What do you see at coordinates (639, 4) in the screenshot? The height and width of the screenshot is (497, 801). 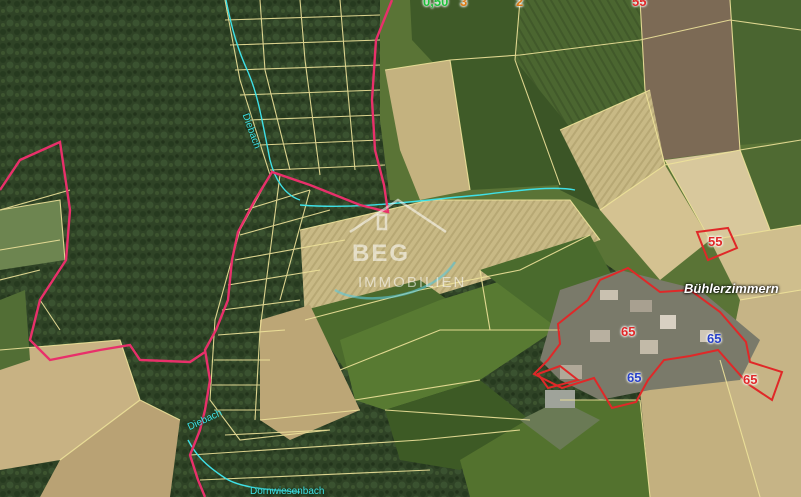 I see `zone-label-top-red: 55` at bounding box center [639, 4].